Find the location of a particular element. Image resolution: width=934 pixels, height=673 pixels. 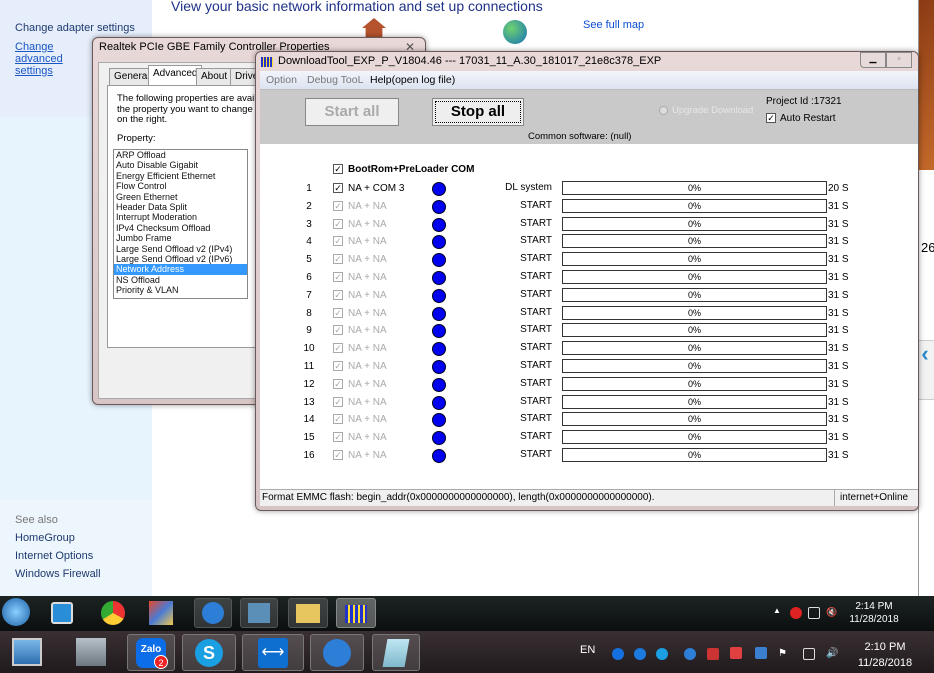

network-computer-icon is located at coordinates (91, 652).